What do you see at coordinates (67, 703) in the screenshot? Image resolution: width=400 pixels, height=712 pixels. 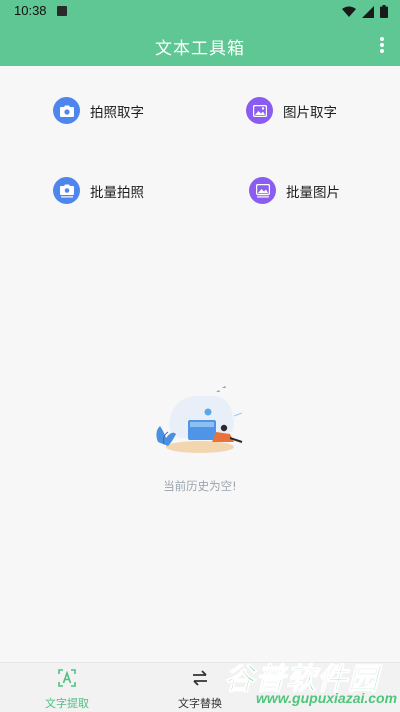 I see `tab-label: 文字提取` at bounding box center [67, 703].